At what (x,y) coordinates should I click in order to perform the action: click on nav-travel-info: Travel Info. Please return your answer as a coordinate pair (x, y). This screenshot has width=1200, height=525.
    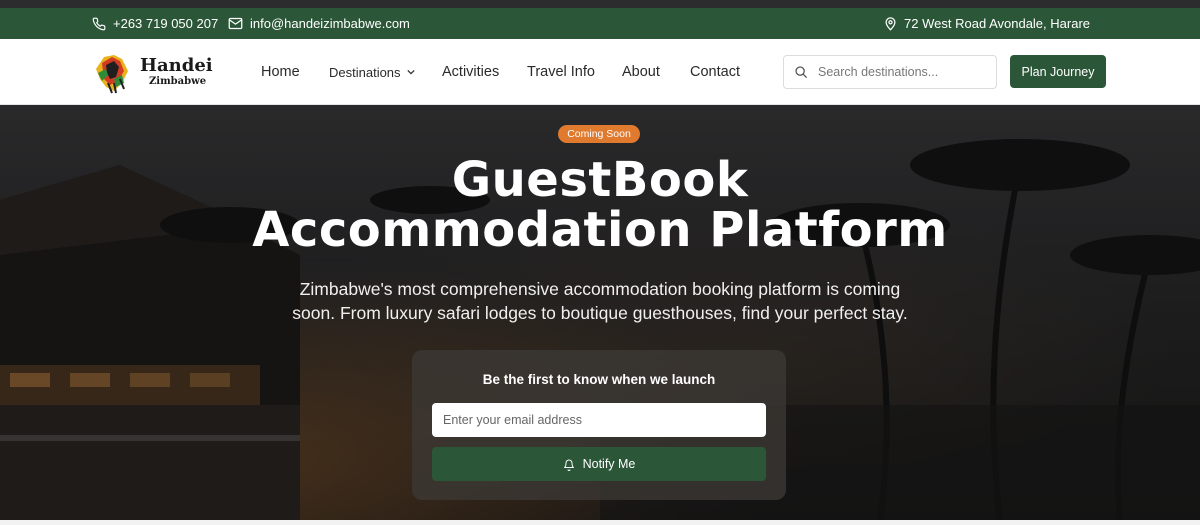
    Looking at the image, I should click on (561, 72).